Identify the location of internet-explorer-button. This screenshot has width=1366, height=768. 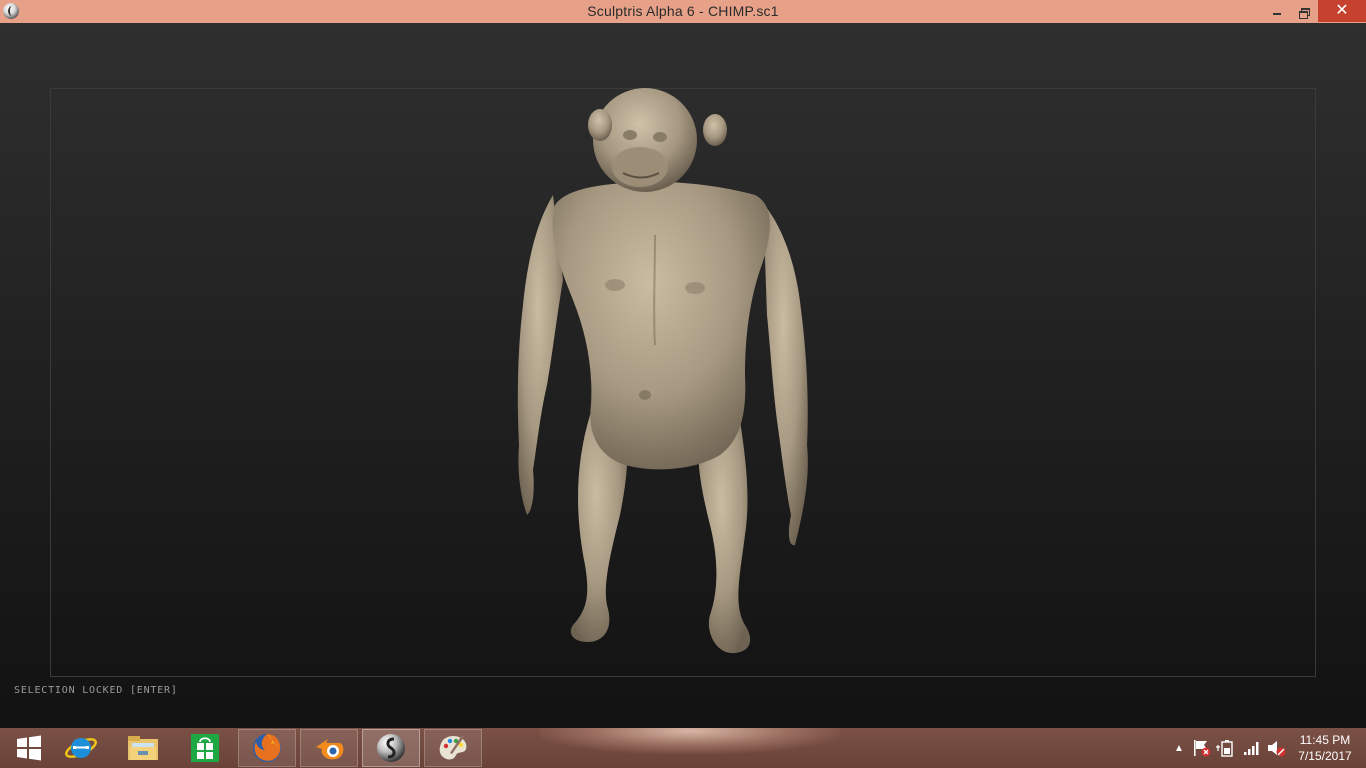
(81, 748).